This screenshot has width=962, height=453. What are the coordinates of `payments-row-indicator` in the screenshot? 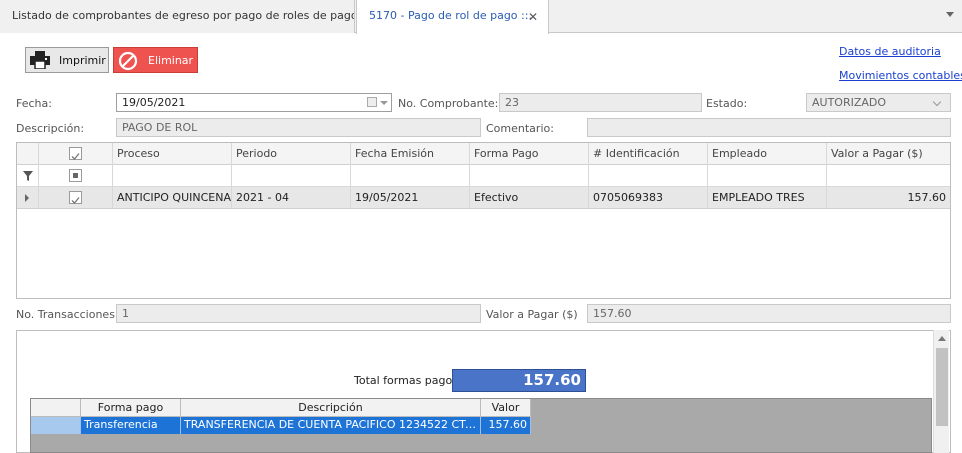 It's located at (56, 425).